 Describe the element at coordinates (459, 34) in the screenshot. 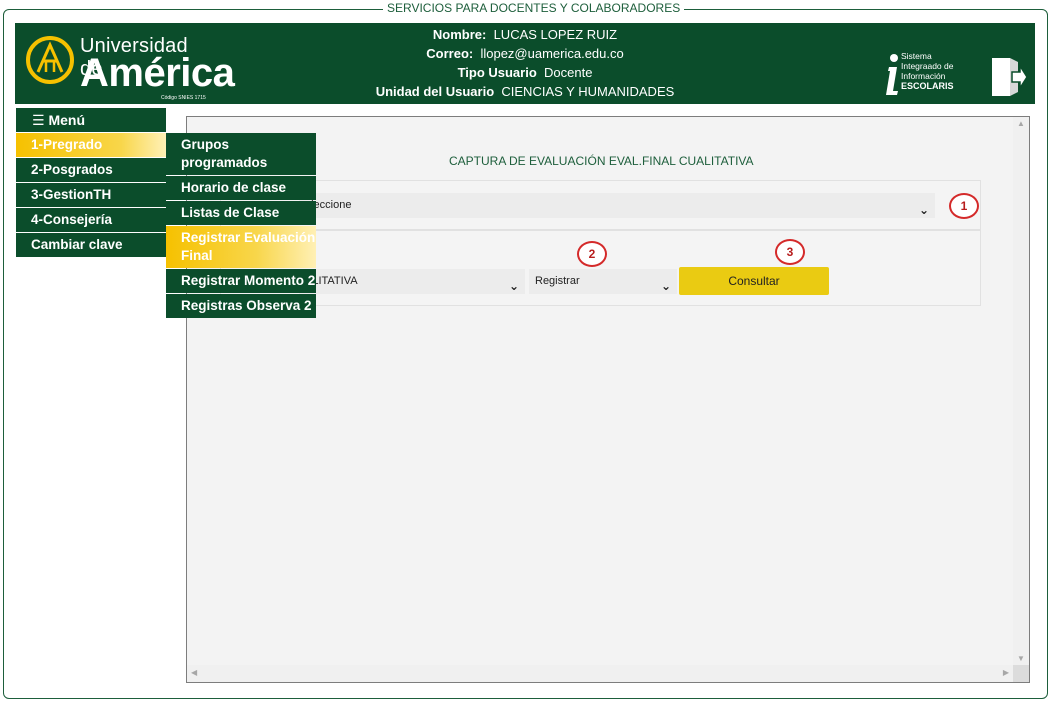

I see `name-label: Nombre:` at that location.